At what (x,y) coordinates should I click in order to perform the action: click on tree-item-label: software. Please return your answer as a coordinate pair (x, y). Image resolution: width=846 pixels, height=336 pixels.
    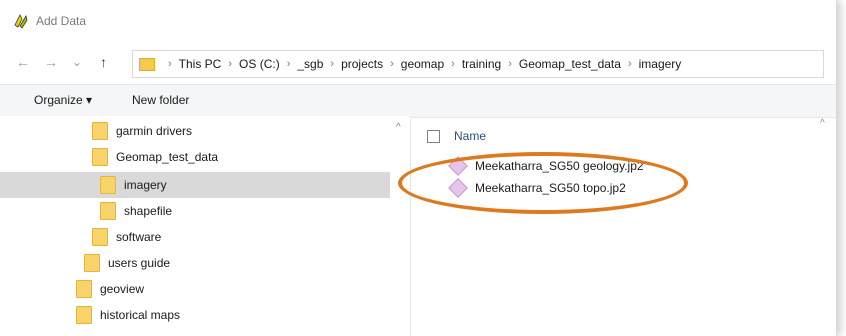
    Looking at the image, I should click on (139, 237).